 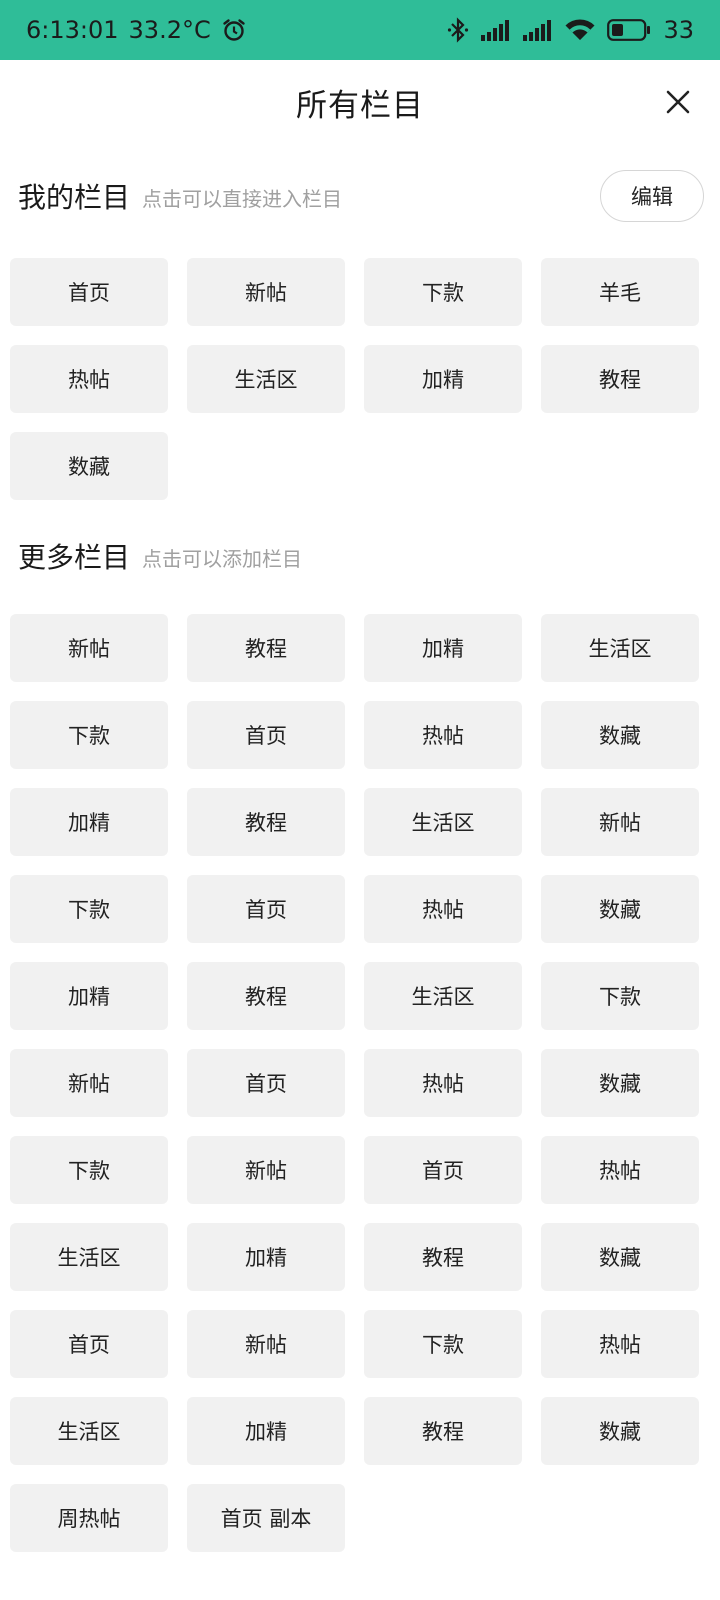 I want to click on alarm-icon, so click(x=234, y=30).